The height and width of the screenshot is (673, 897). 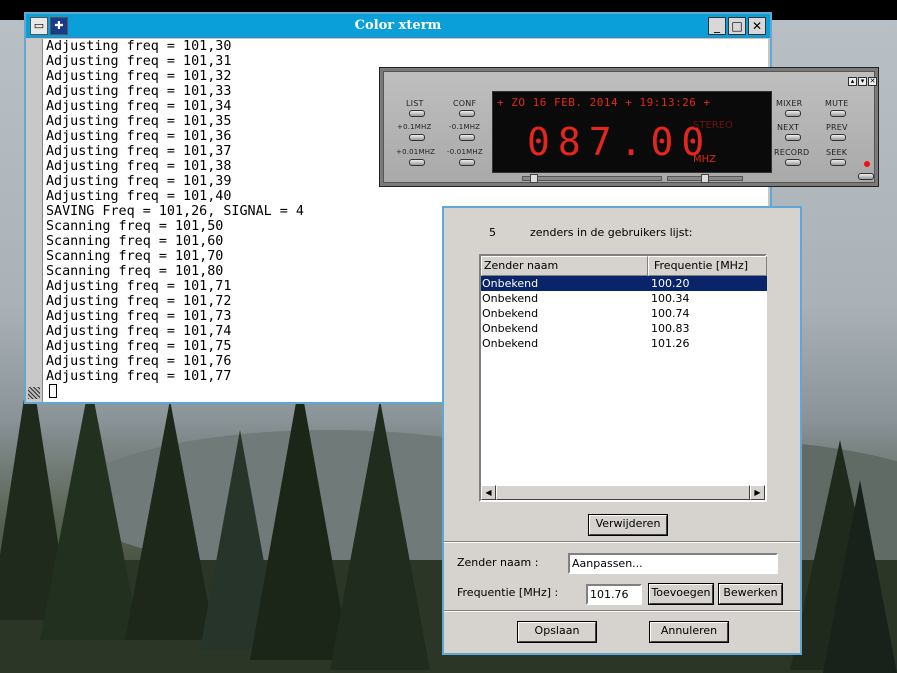 I want to click on next-button, so click(x=793, y=137).